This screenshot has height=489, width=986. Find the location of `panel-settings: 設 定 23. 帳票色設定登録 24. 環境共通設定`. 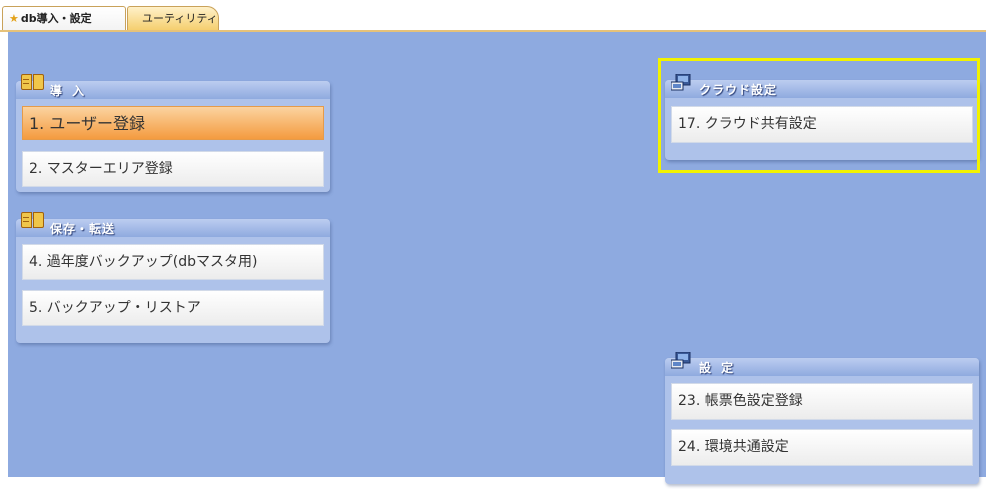

panel-settings: 設 定 23. 帳票色設定登録 24. 環境共通設定 is located at coordinates (822, 418).